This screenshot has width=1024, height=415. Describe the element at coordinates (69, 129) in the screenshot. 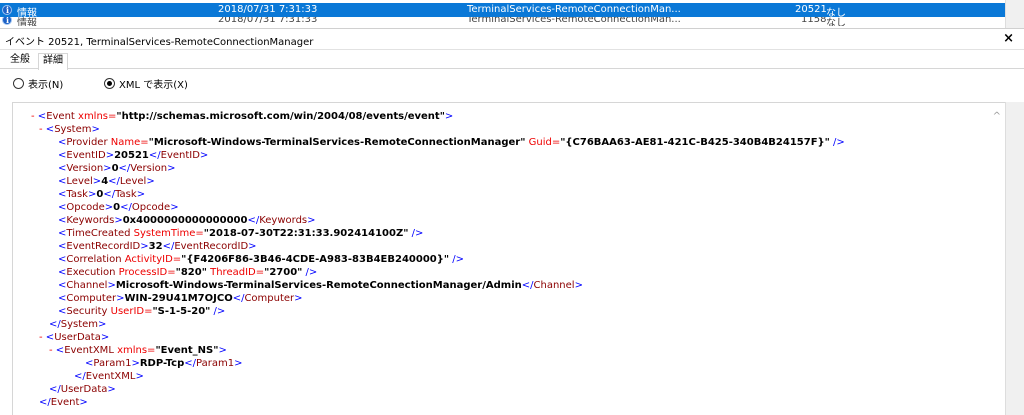

I see `xml-line: - <System>` at that location.